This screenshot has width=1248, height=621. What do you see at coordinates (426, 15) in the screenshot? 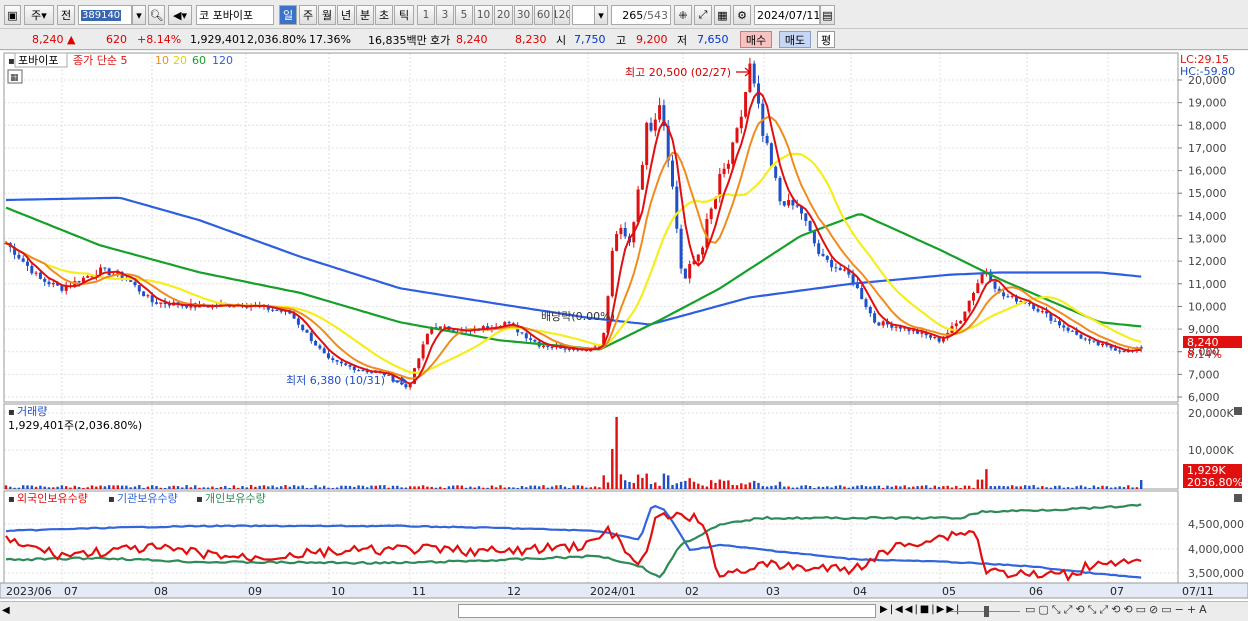
I see `interval-1: 1` at bounding box center [426, 15].